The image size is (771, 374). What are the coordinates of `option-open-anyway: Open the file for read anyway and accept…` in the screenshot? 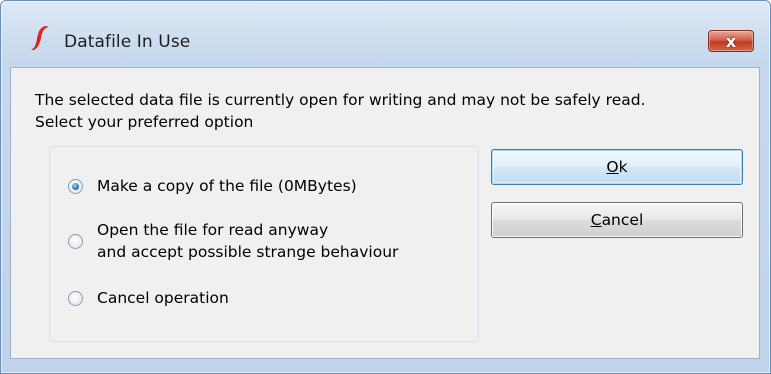 It's located at (233, 241).